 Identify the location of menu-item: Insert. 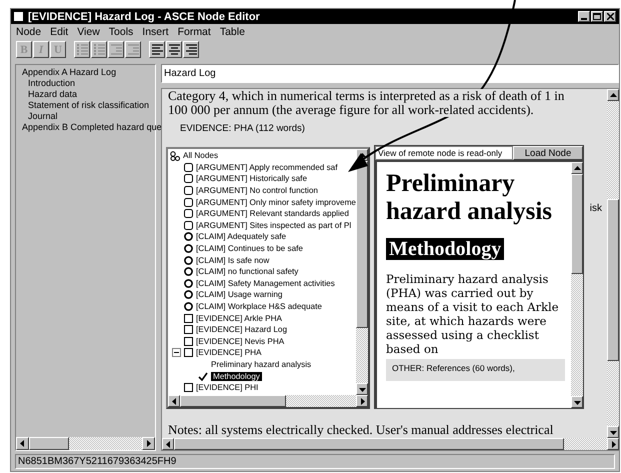
(155, 32).